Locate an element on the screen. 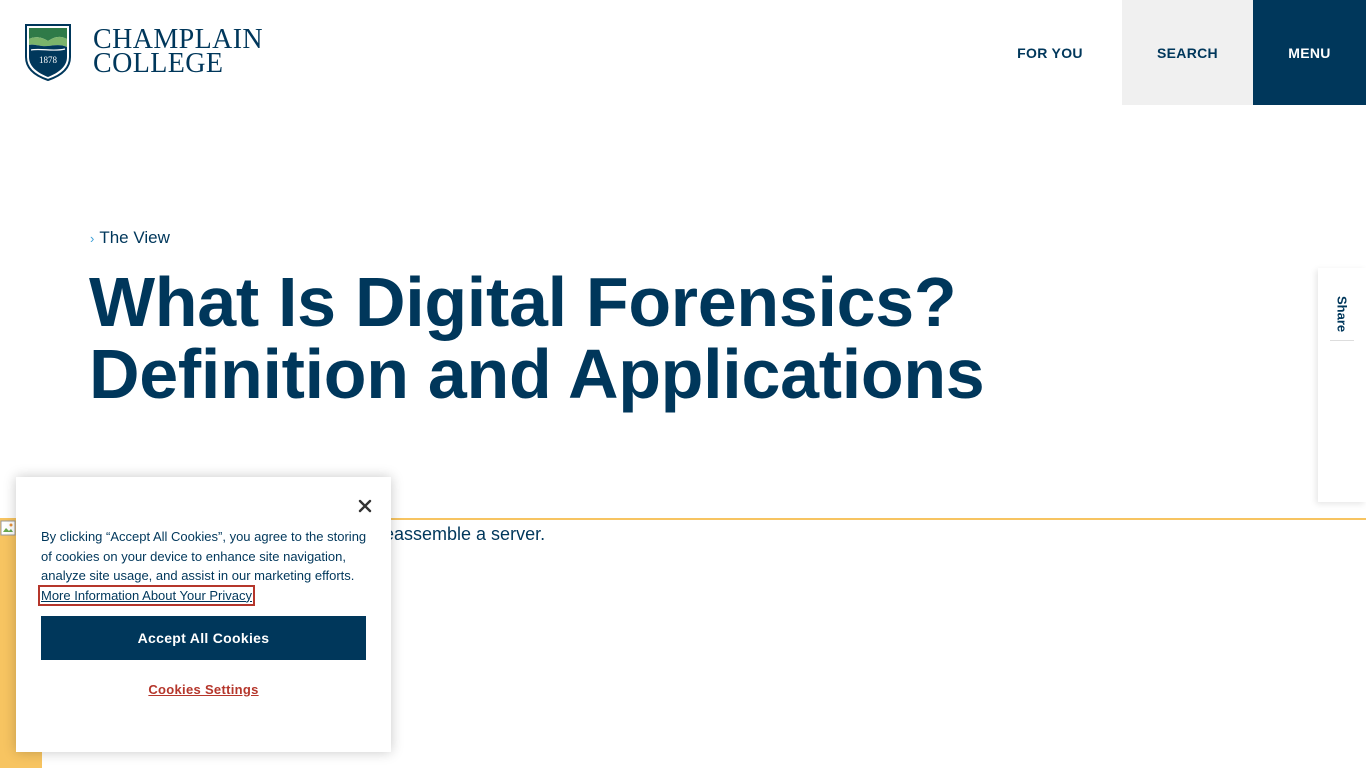 This screenshot has width=1366, height=768. close-icon is located at coordinates (365, 506).